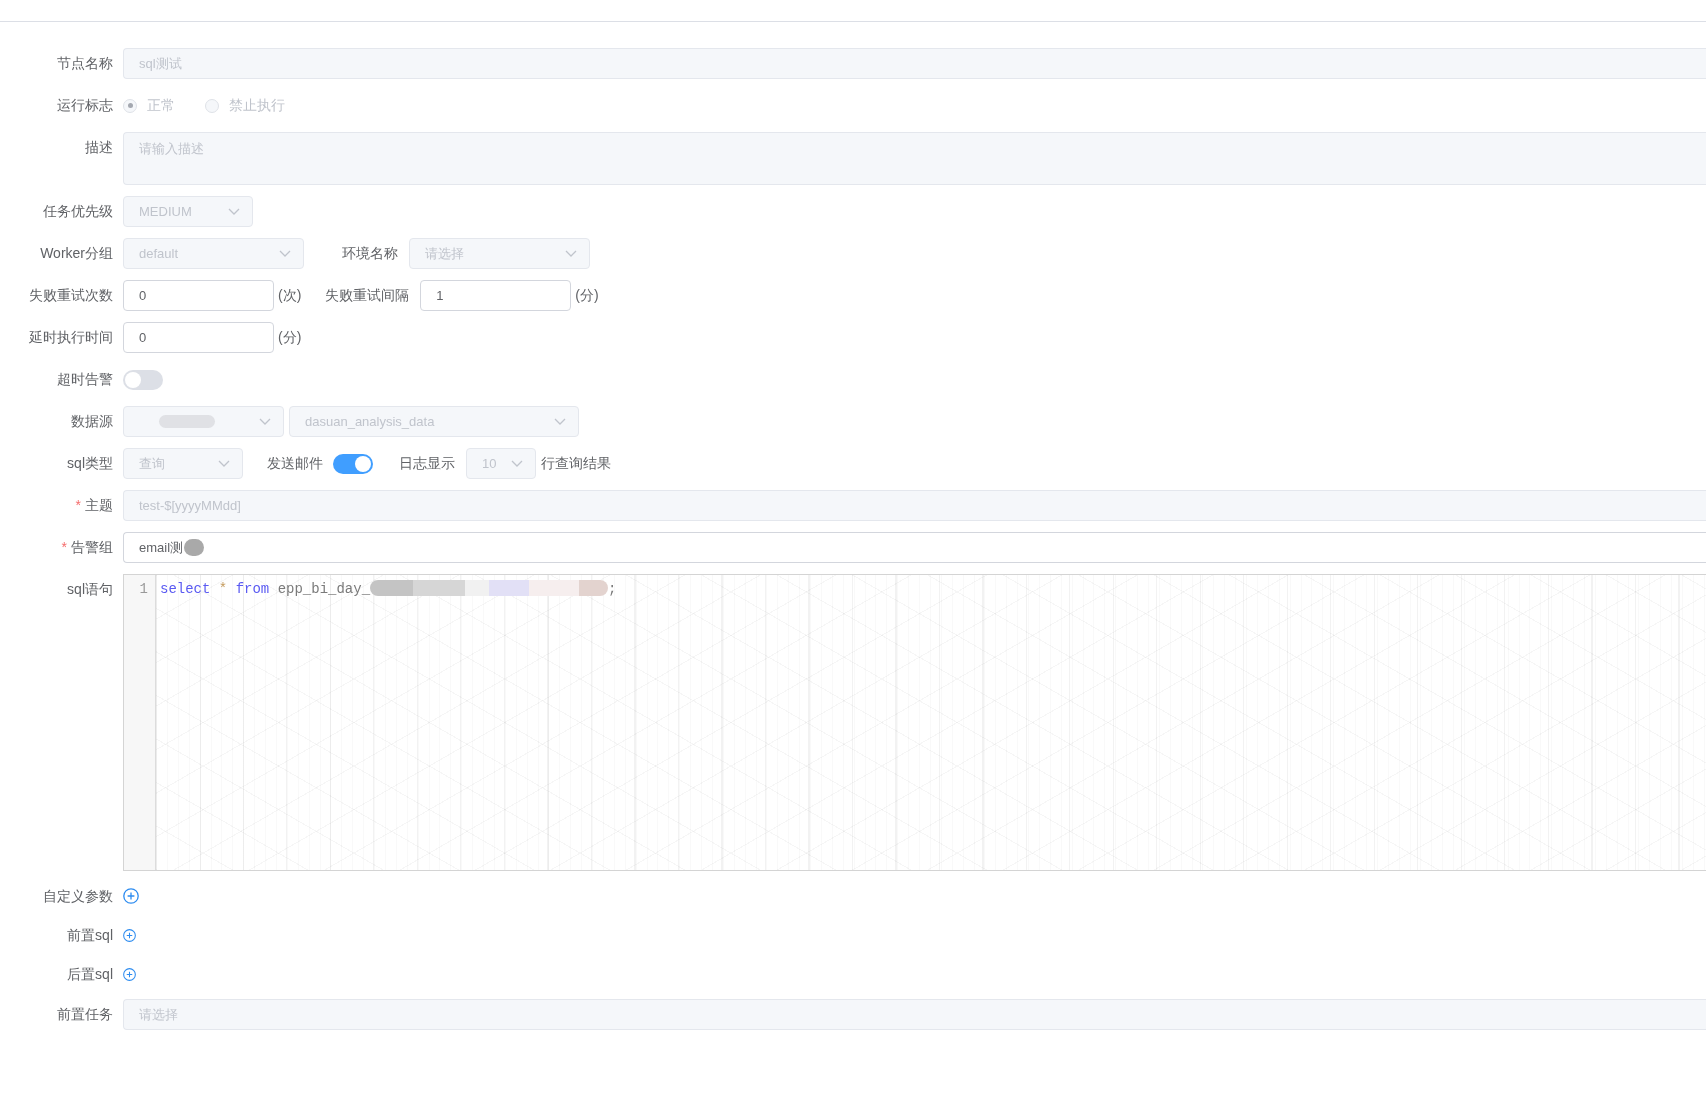  Describe the element at coordinates (576, 463) in the screenshot. I see `suffix-text: 行查询结果` at that location.